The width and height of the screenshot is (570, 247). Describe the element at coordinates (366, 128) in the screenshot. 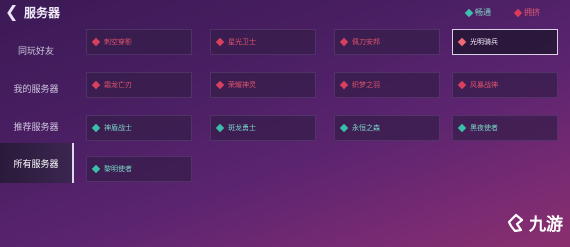

I see `server-name: 永恒之森` at that location.